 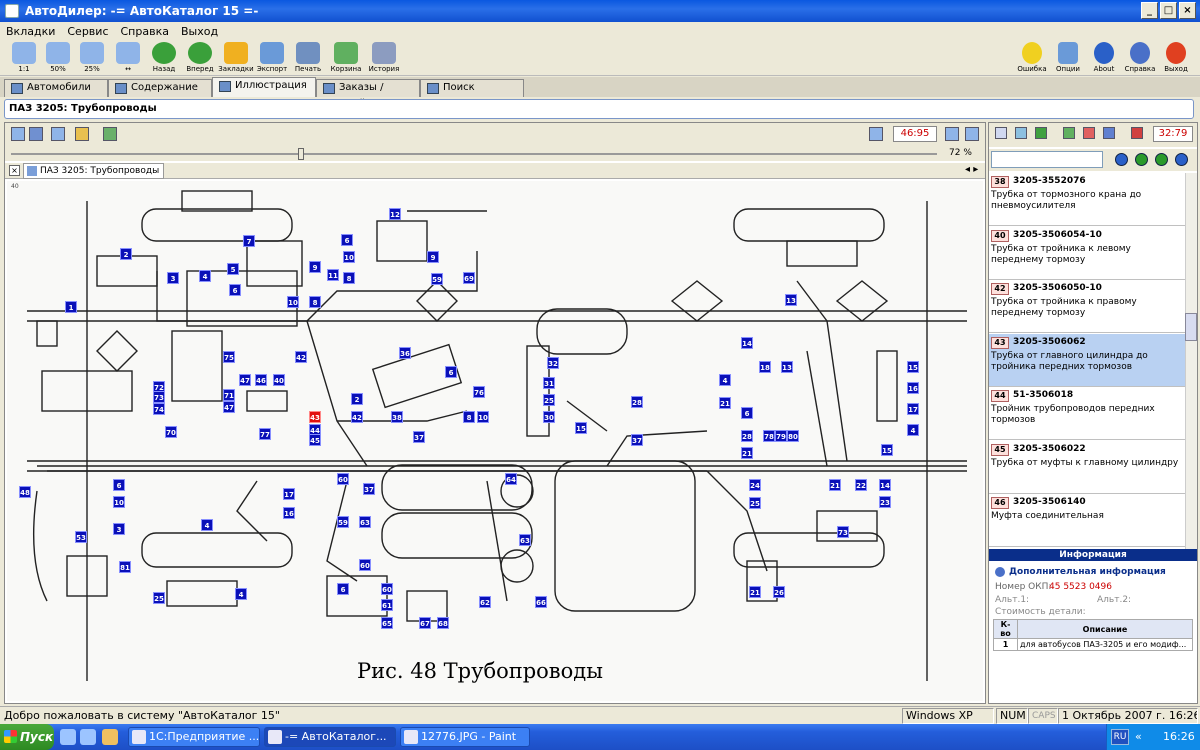 What do you see at coordinates (272, 57) in the screenshot?
I see `toolbar-button-export: Экспорт` at bounding box center [272, 57].